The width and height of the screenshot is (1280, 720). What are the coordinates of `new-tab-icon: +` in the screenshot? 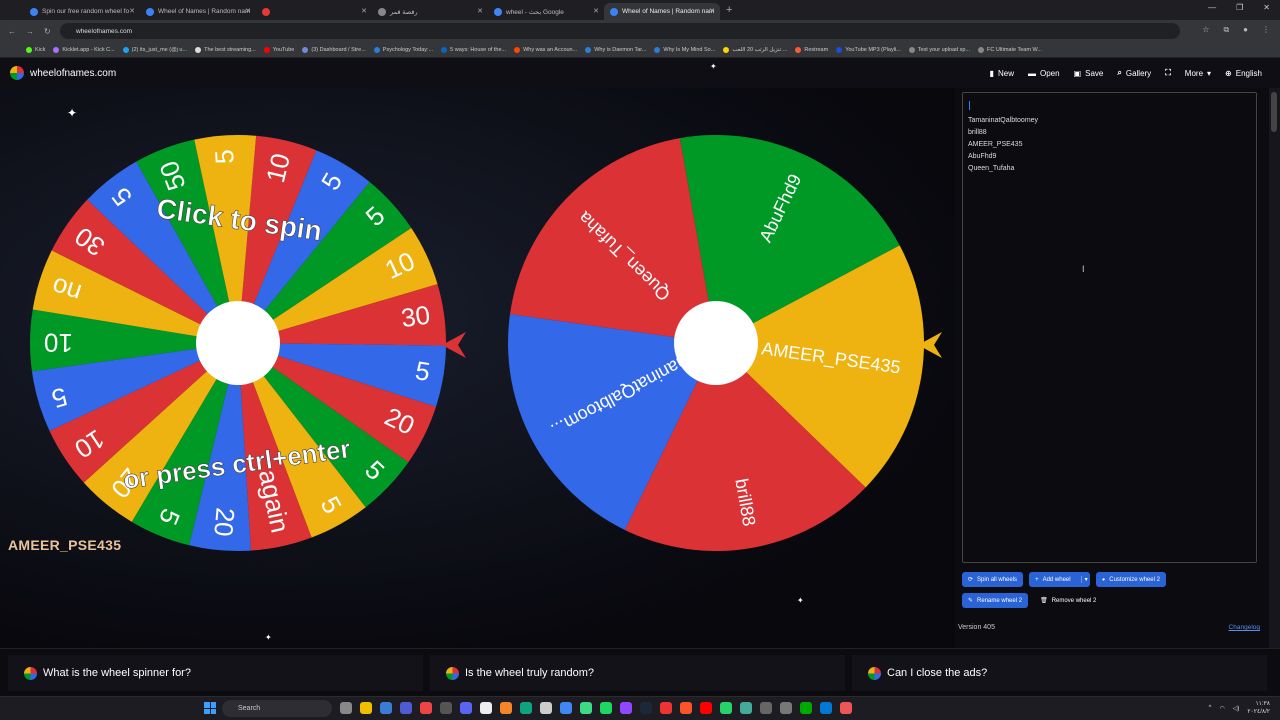 It's located at (729, 10).